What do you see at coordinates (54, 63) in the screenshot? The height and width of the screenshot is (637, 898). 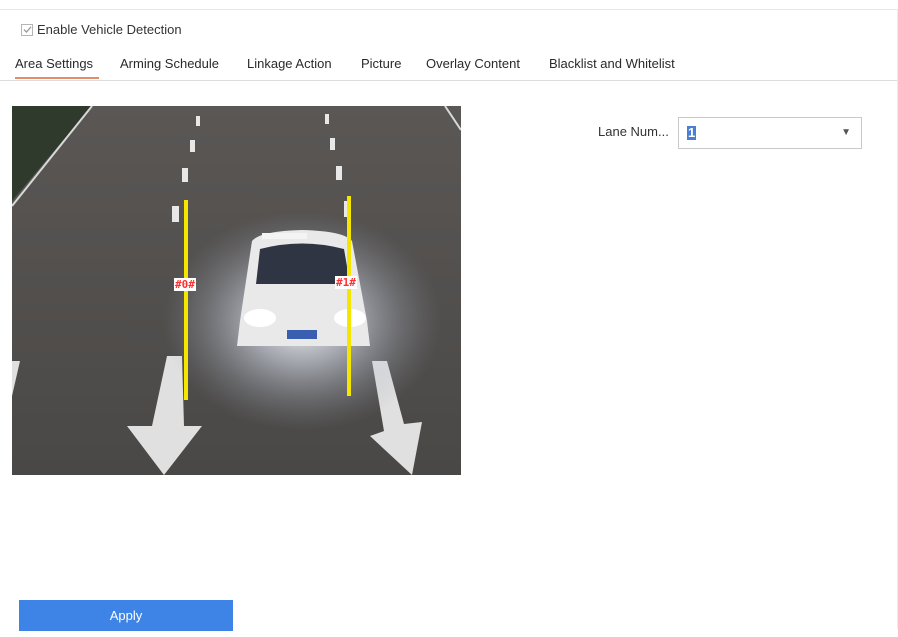 I see `tab-area-settings: Area Settings` at bounding box center [54, 63].